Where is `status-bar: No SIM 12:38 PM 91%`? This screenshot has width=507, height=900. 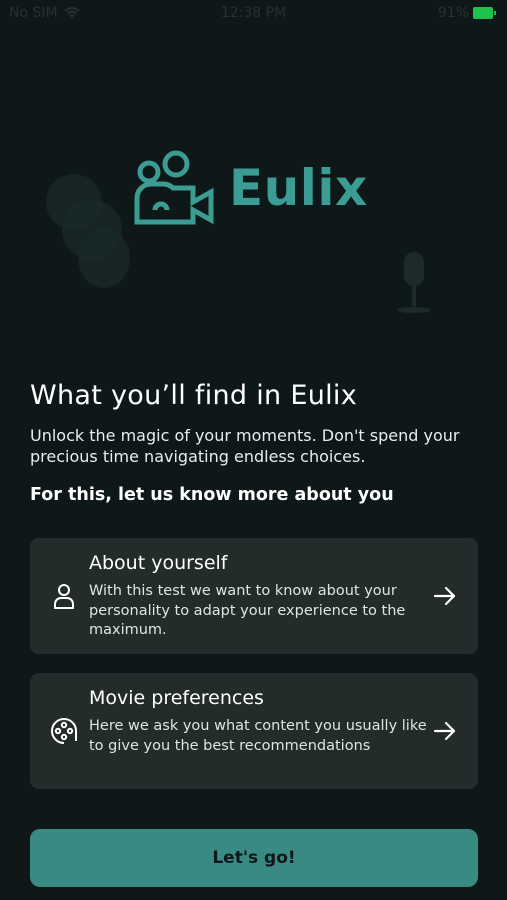
status-bar: No SIM 12:38 PM 91% is located at coordinates (253, 14).